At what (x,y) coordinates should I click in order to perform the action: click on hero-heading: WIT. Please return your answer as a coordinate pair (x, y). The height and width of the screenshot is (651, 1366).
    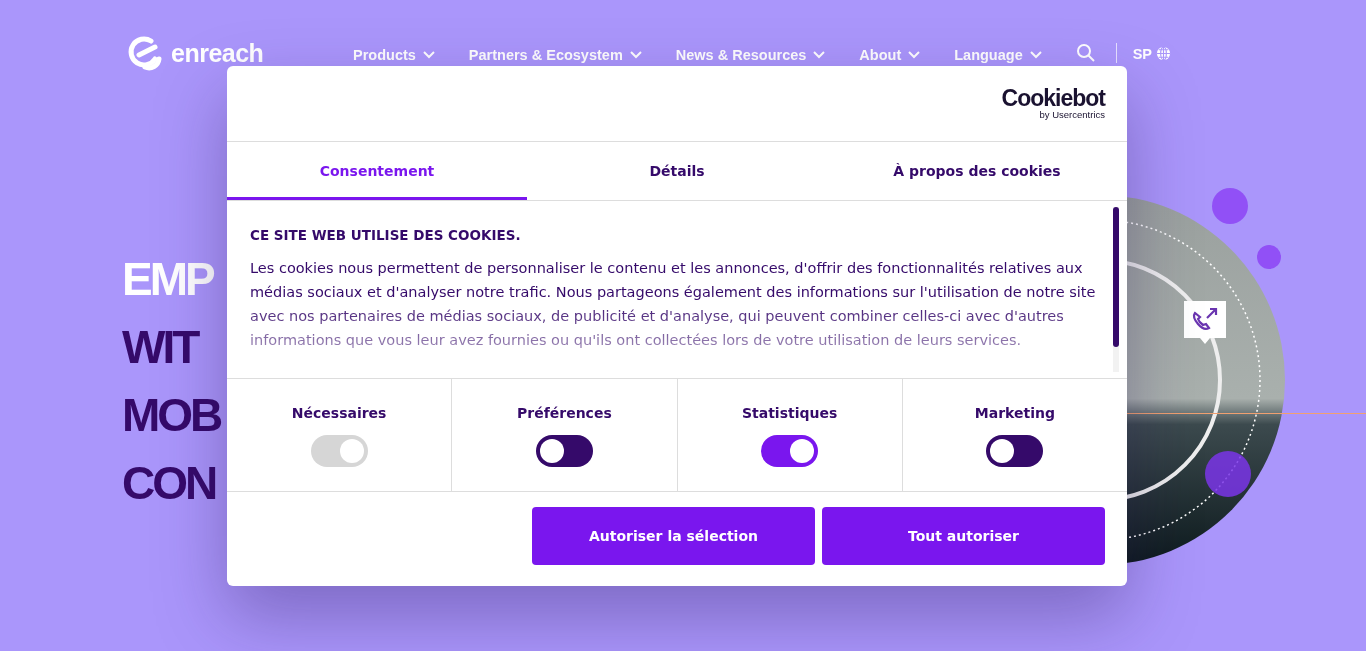
    Looking at the image, I should click on (160, 347).